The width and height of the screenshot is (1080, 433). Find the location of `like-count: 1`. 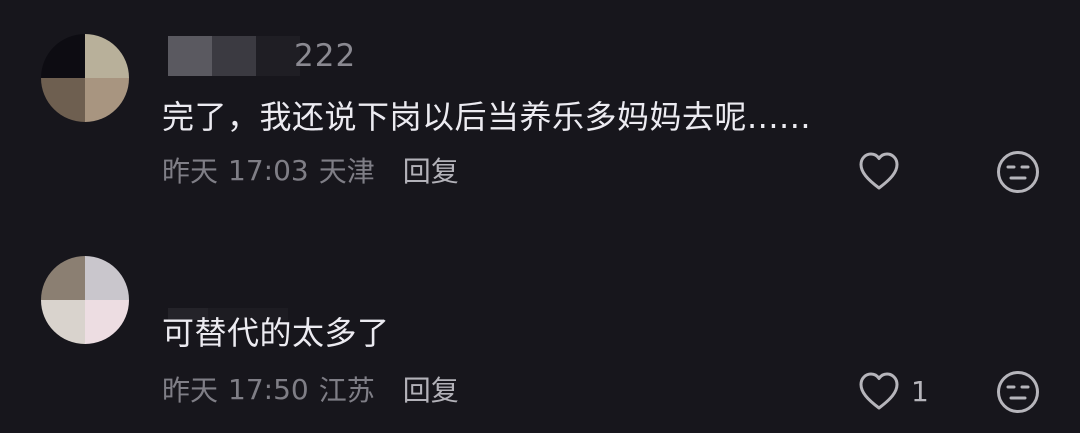

like-count: 1 is located at coordinates (920, 391).